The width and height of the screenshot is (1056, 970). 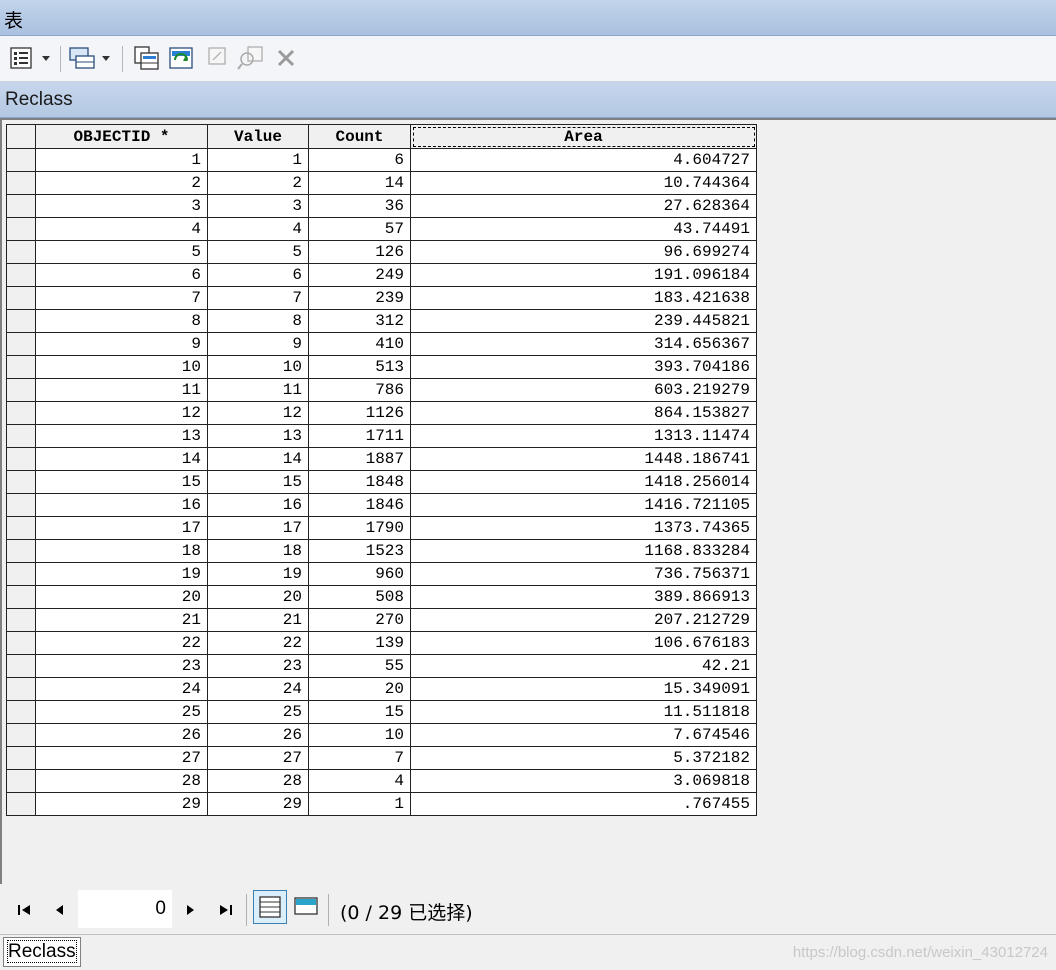 What do you see at coordinates (191, 910) in the screenshot?
I see `next-record-button` at bounding box center [191, 910].